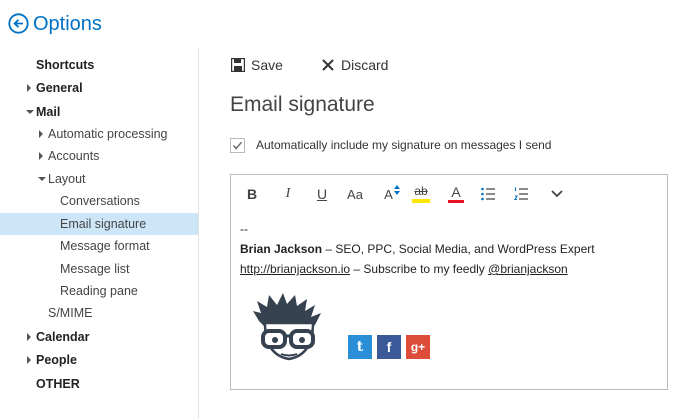  What do you see at coordinates (288, 194) in the screenshot?
I see `italic-button: I` at bounding box center [288, 194].